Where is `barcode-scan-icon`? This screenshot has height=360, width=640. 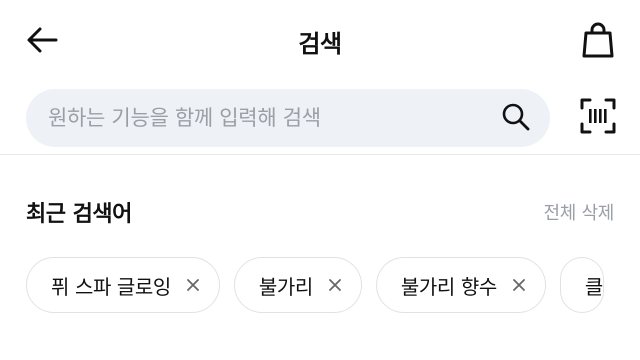
barcode-scan-icon is located at coordinates (598, 116).